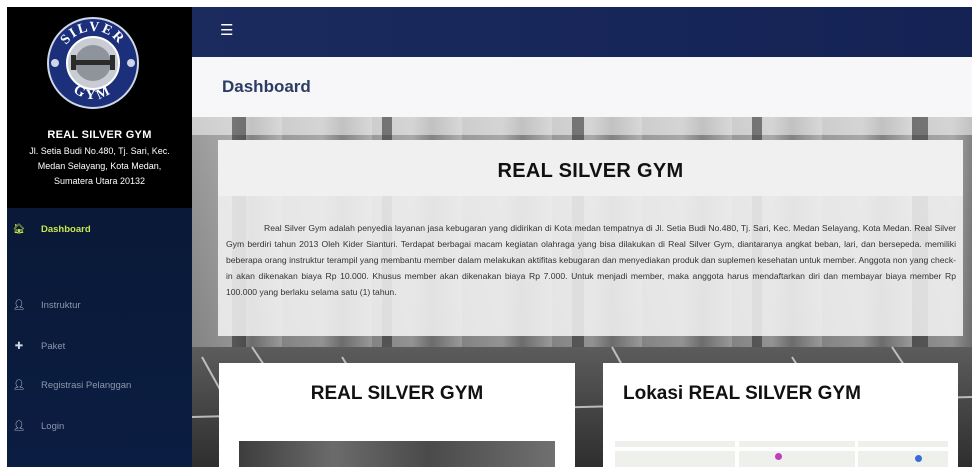 Image resolution: width=972 pixels, height=467 pixels. I want to click on gym-photo, so click(397, 454).